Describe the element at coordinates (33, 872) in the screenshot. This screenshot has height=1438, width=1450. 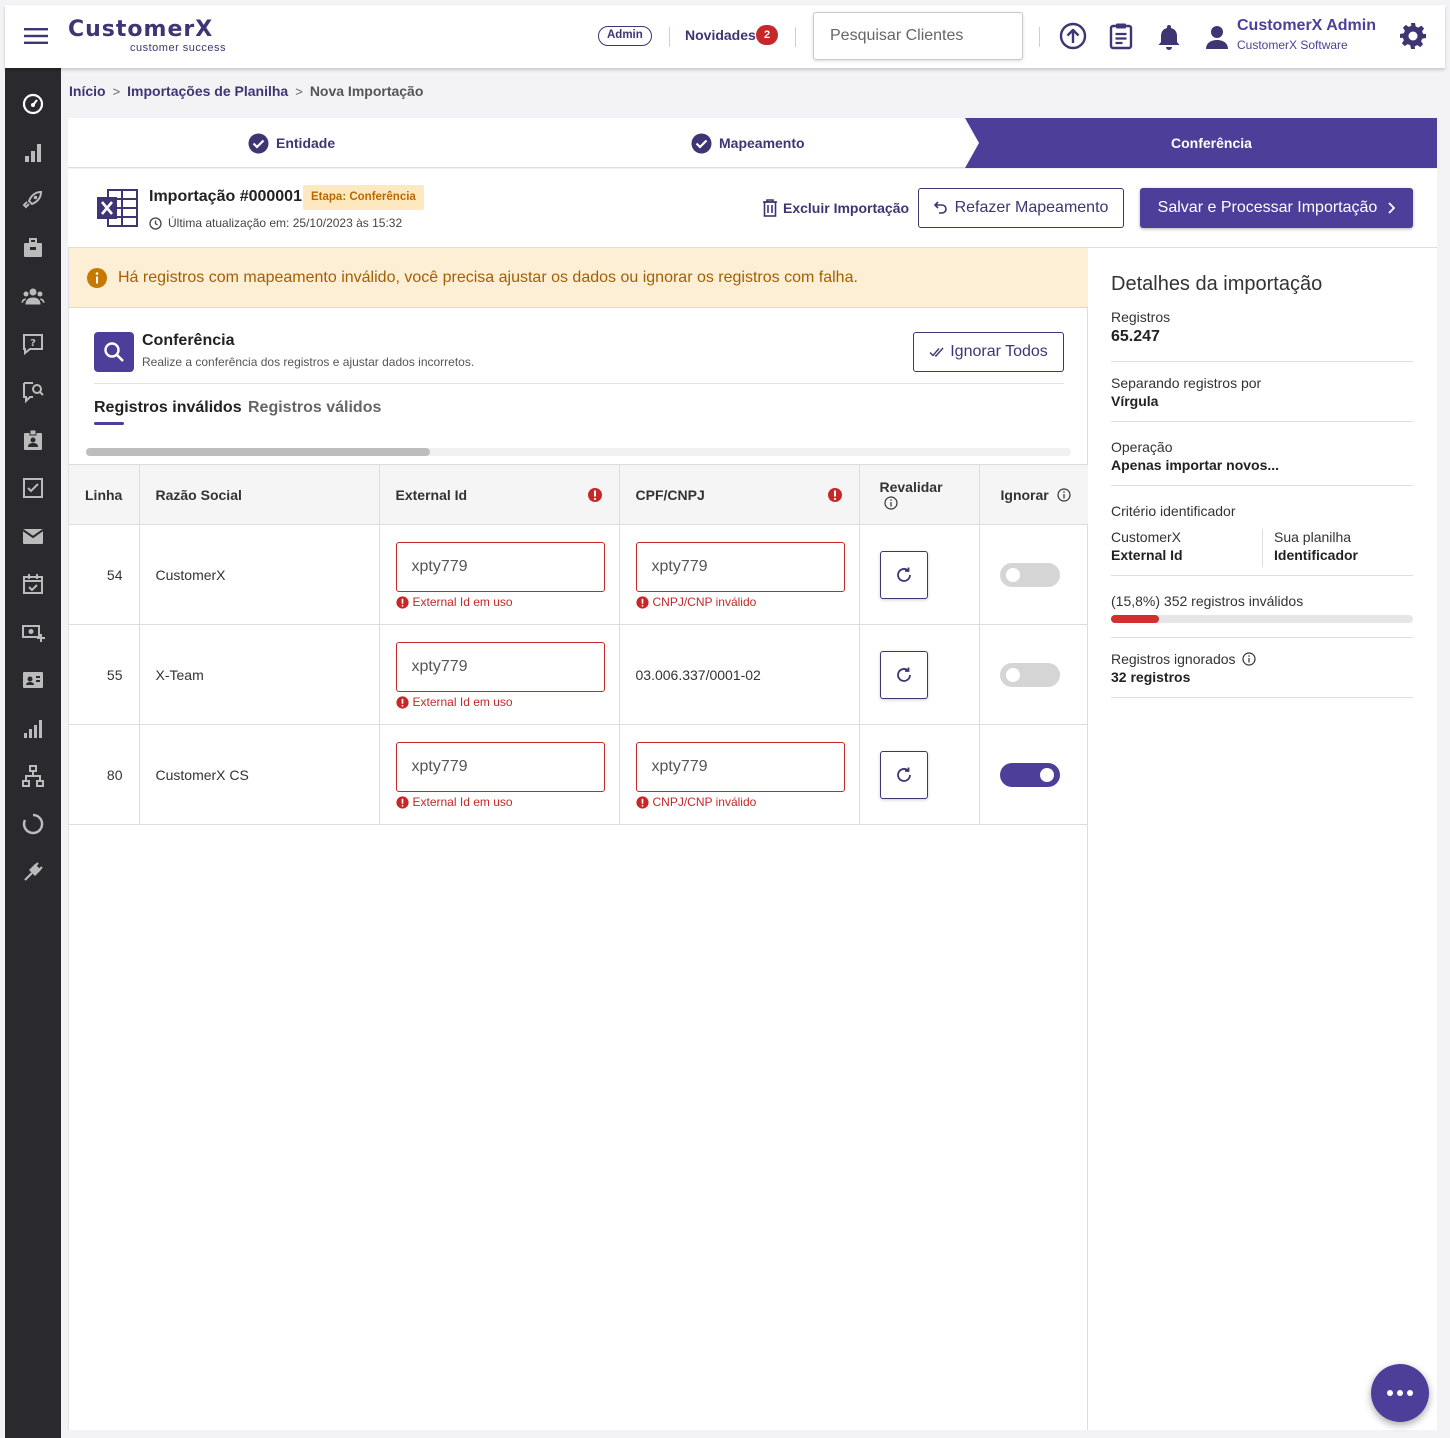
I see `plug-icon` at that location.